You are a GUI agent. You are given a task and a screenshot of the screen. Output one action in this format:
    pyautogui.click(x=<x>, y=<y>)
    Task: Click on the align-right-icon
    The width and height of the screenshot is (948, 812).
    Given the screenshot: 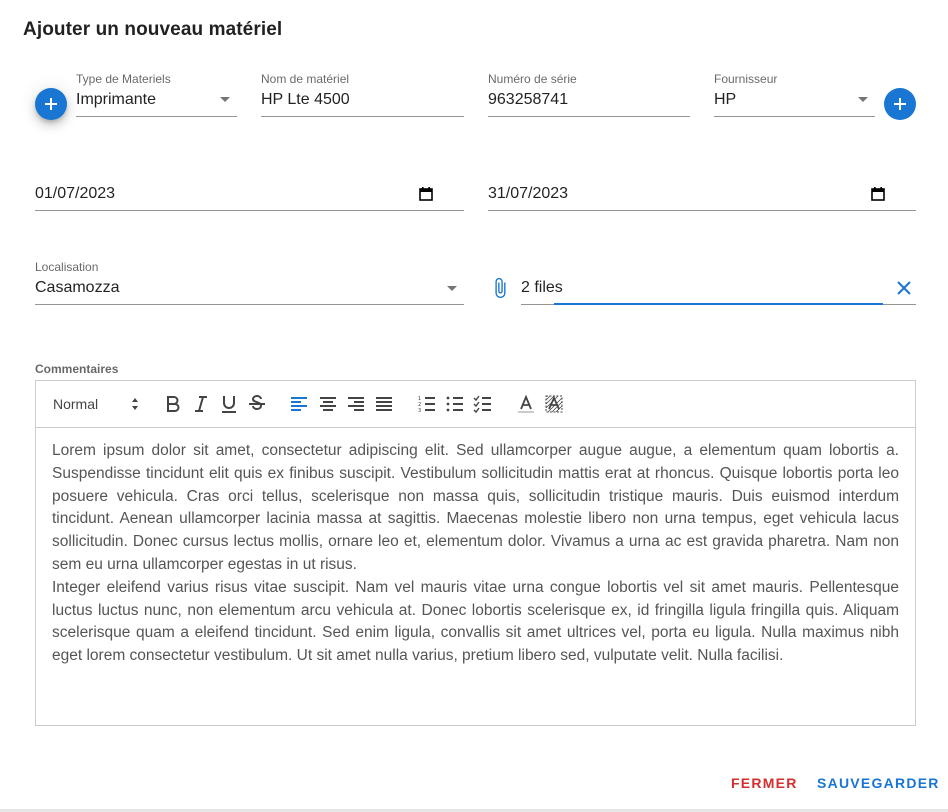 What is the action you would take?
    pyautogui.click(x=356, y=404)
    